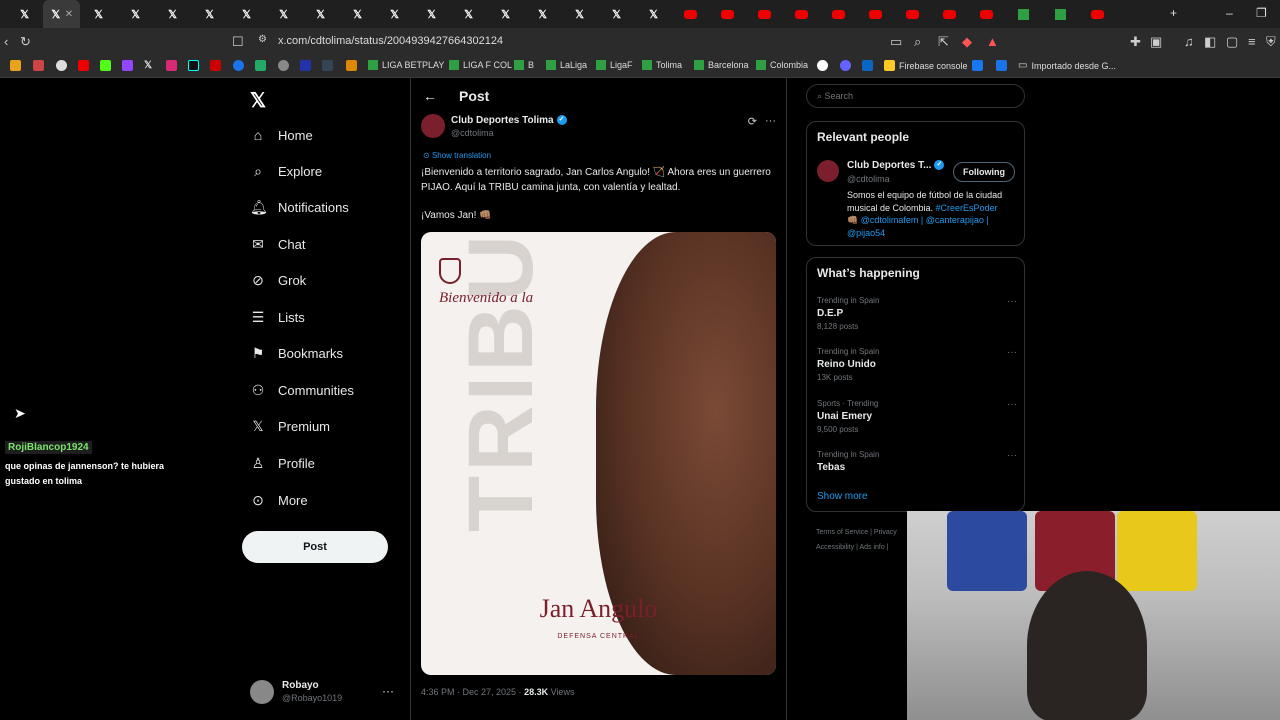  What do you see at coordinates (842, 496) in the screenshot?
I see `show-more-link: Show more` at bounding box center [842, 496].